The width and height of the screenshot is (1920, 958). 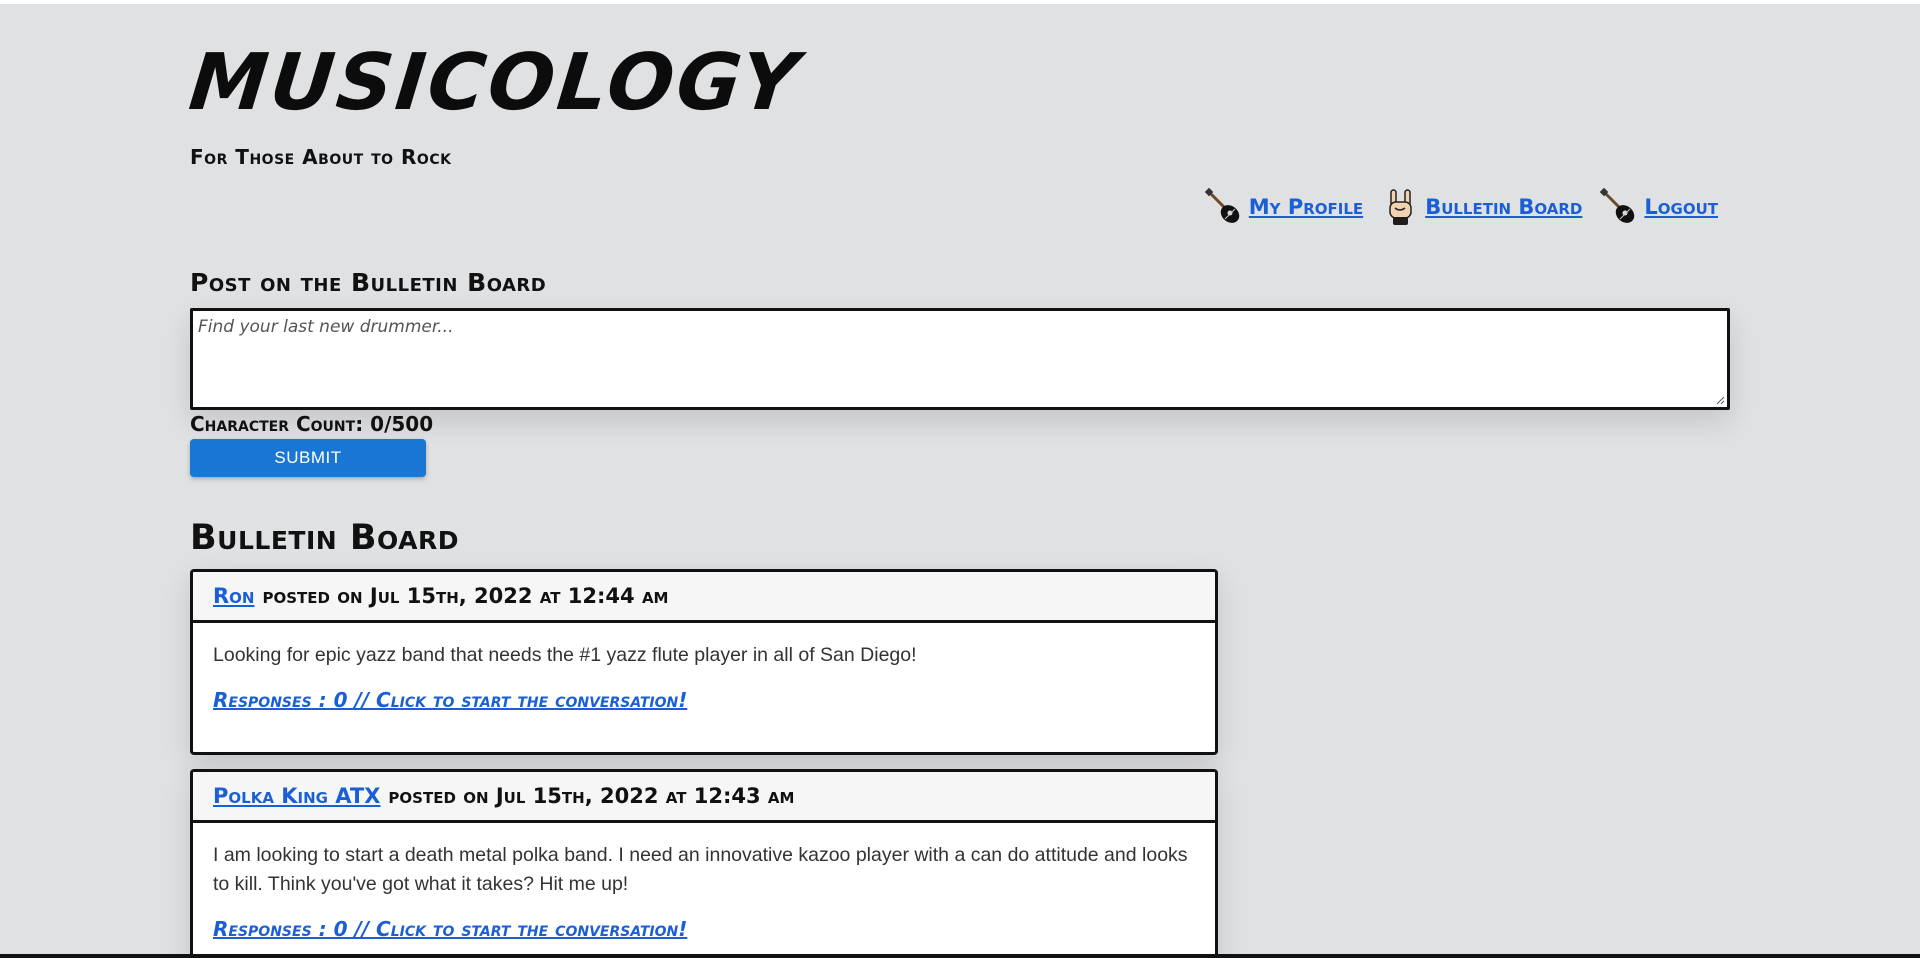 What do you see at coordinates (1503, 207) in the screenshot?
I see `nav-bulletin-board-link: Bulletin Board` at bounding box center [1503, 207].